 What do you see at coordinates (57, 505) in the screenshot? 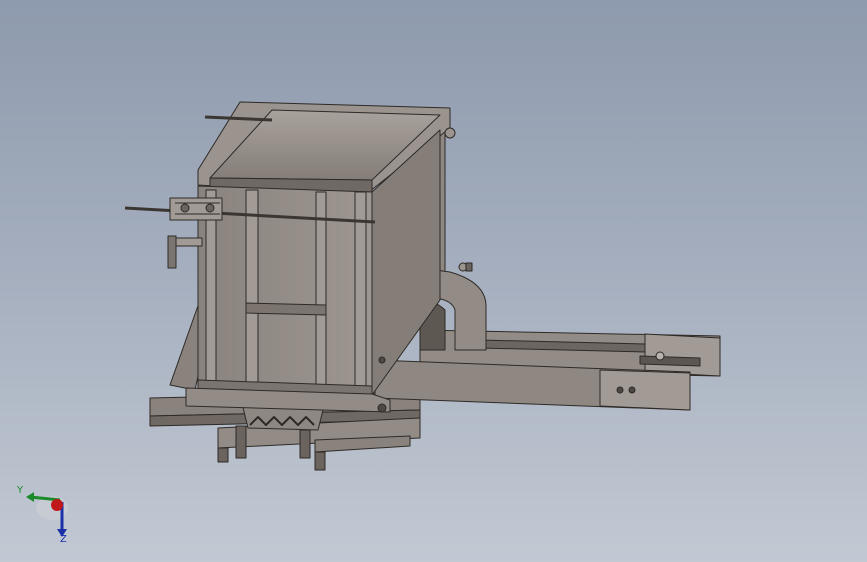
I see `x-axis-arrow` at bounding box center [57, 505].